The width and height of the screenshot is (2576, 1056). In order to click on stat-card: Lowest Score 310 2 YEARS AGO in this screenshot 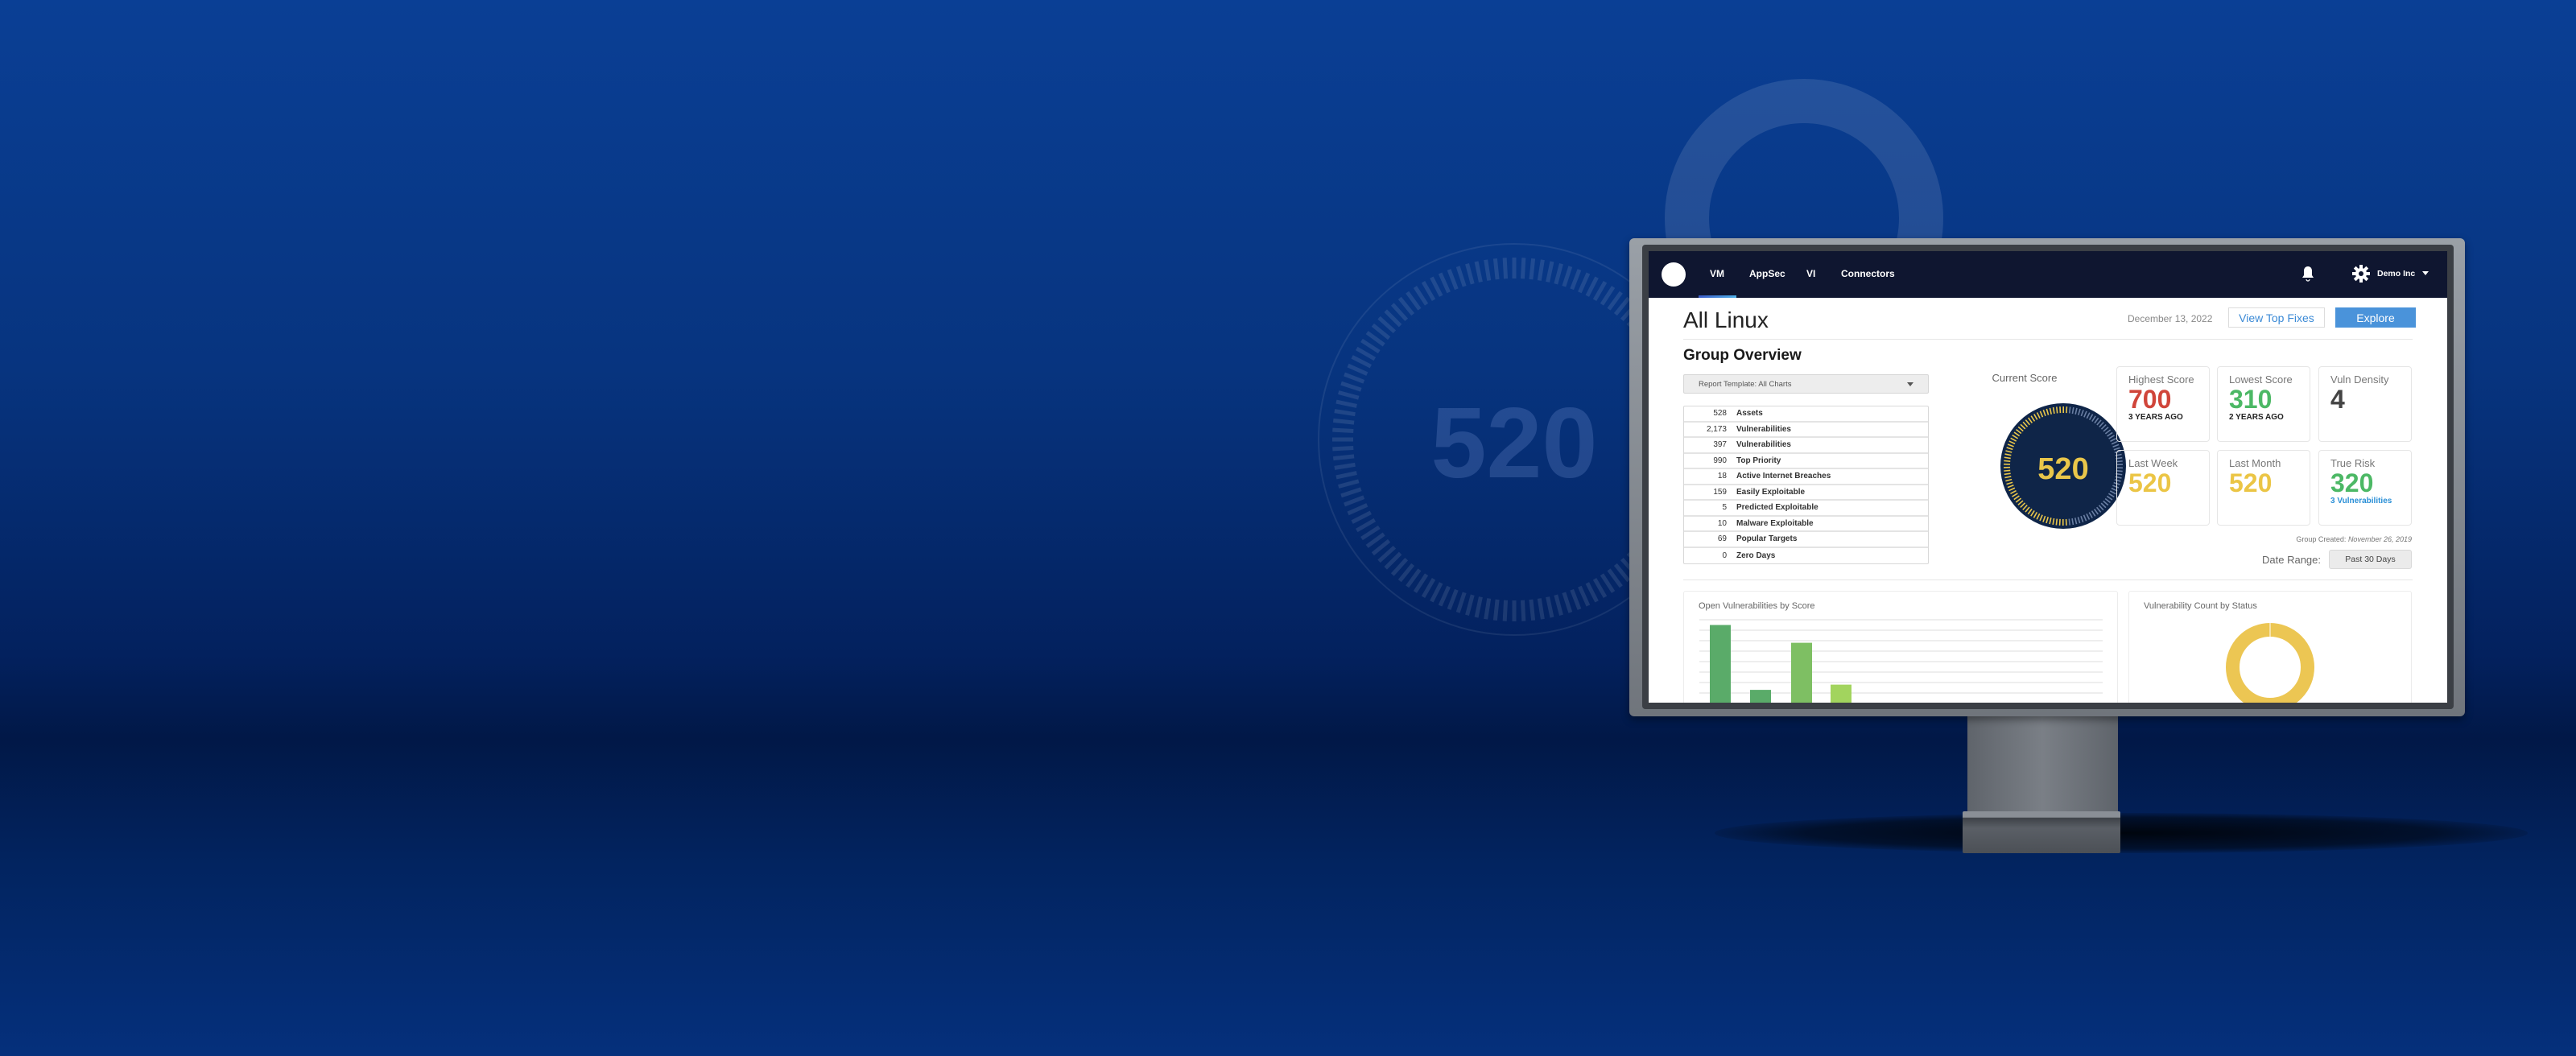, I will do `click(2263, 404)`.